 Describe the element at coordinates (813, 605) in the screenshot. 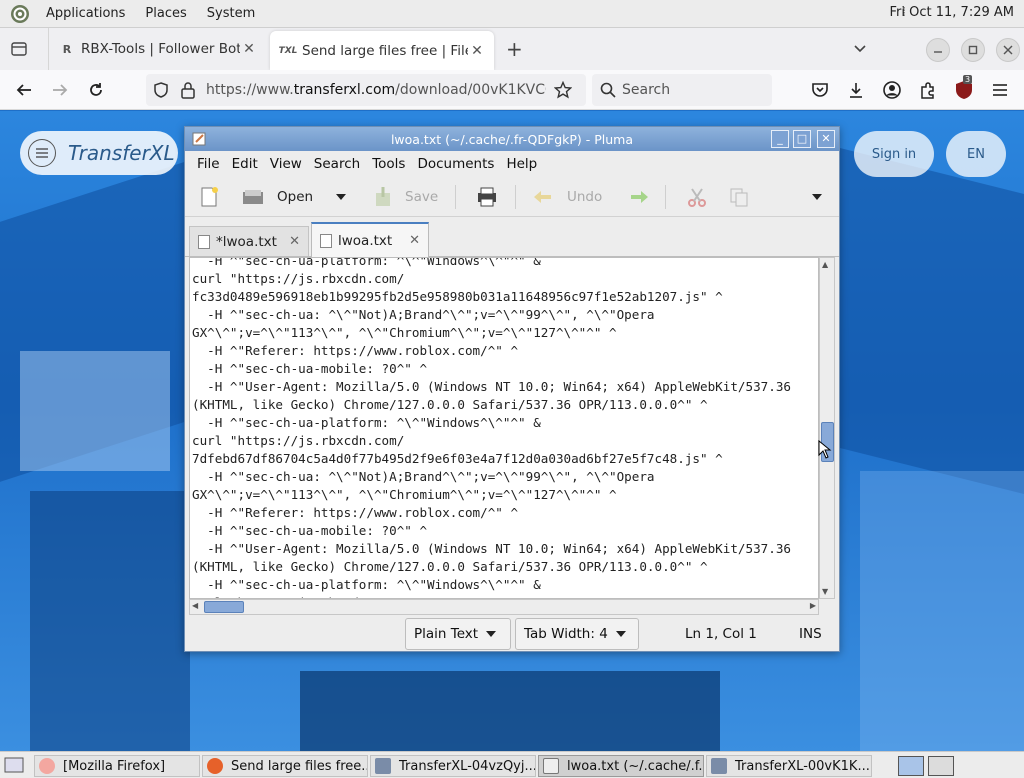

I see `scroll-right-arrow-icon: ▶` at that location.